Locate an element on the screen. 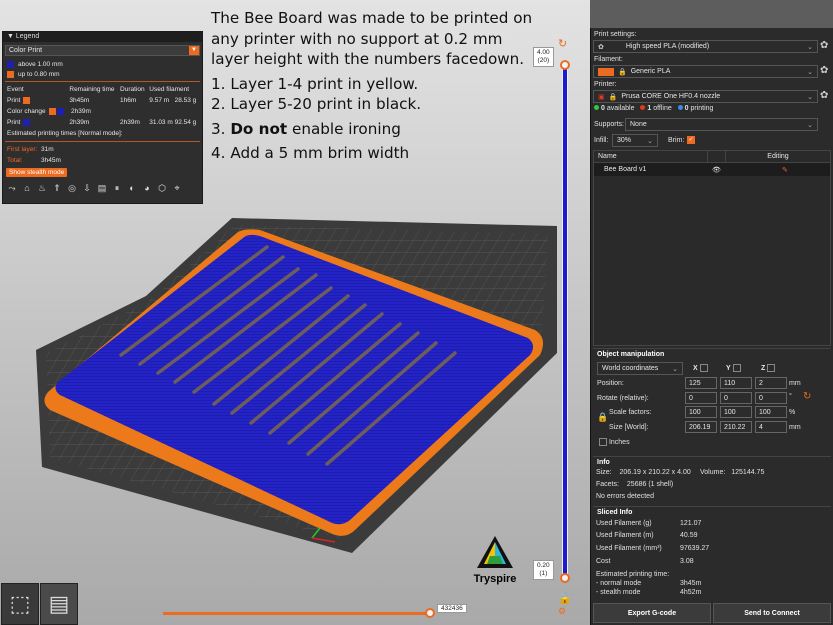 This screenshot has height=625, width=833. reset-rotation-icon: ↻ is located at coordinates (807, 396).